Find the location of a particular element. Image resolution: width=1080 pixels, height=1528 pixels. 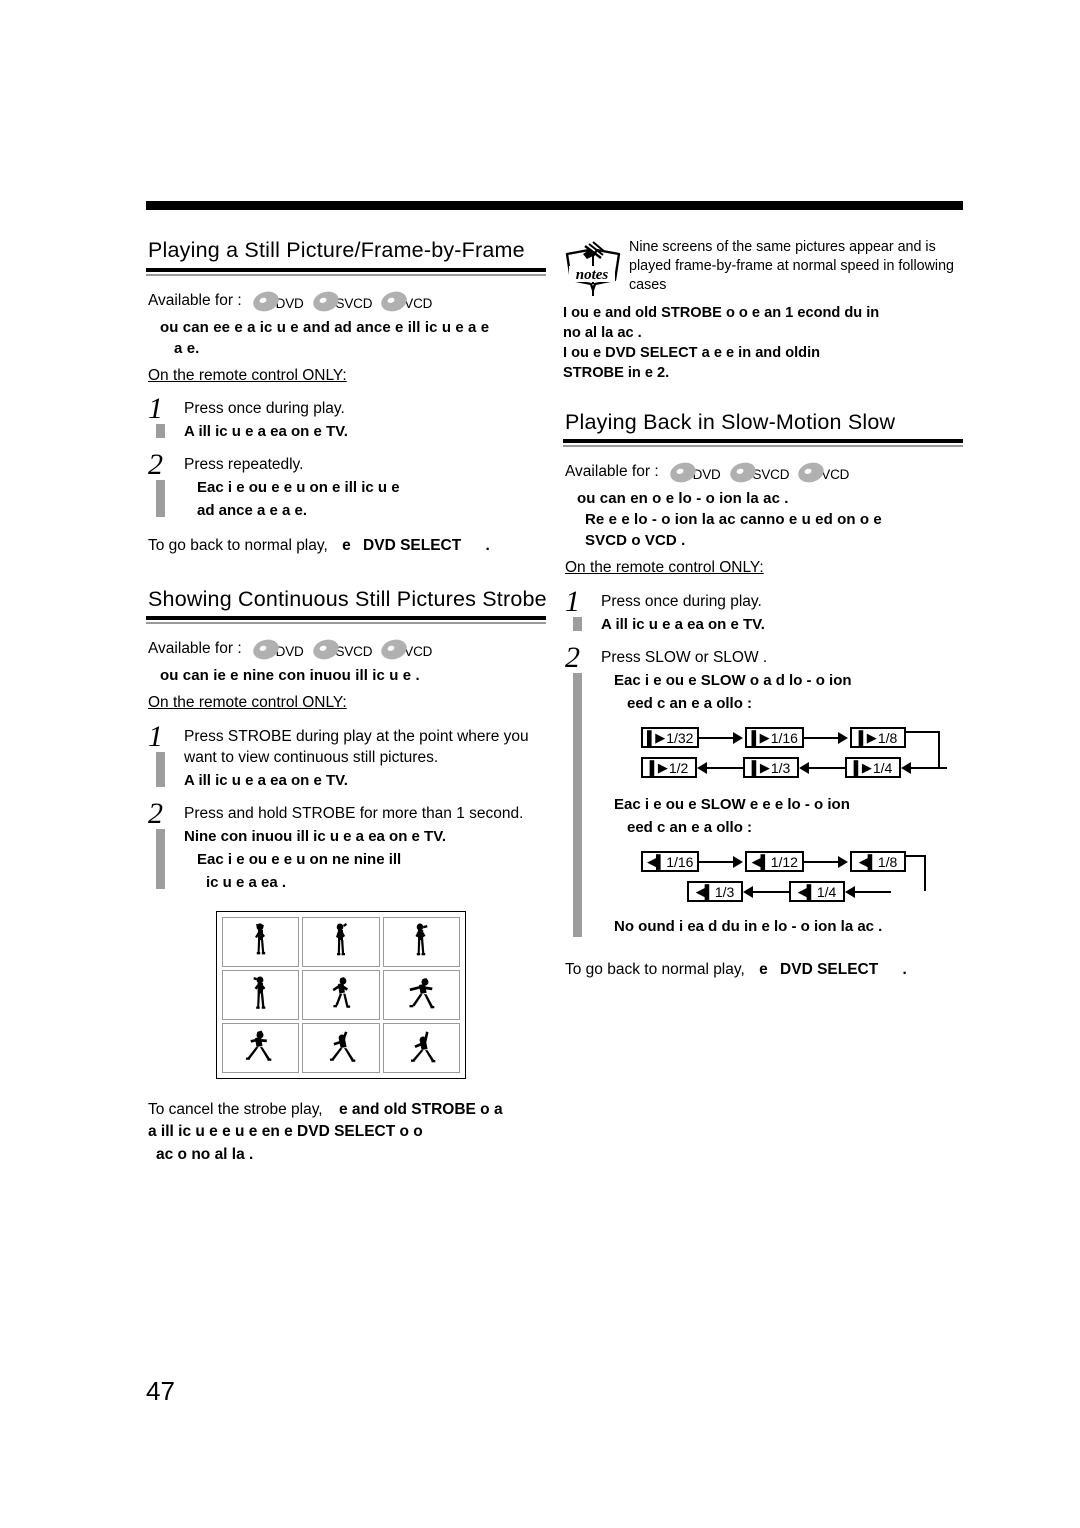

intro-line: ou can ie e nine con inuou ill ic u e . is located at coordinates (290, 676).